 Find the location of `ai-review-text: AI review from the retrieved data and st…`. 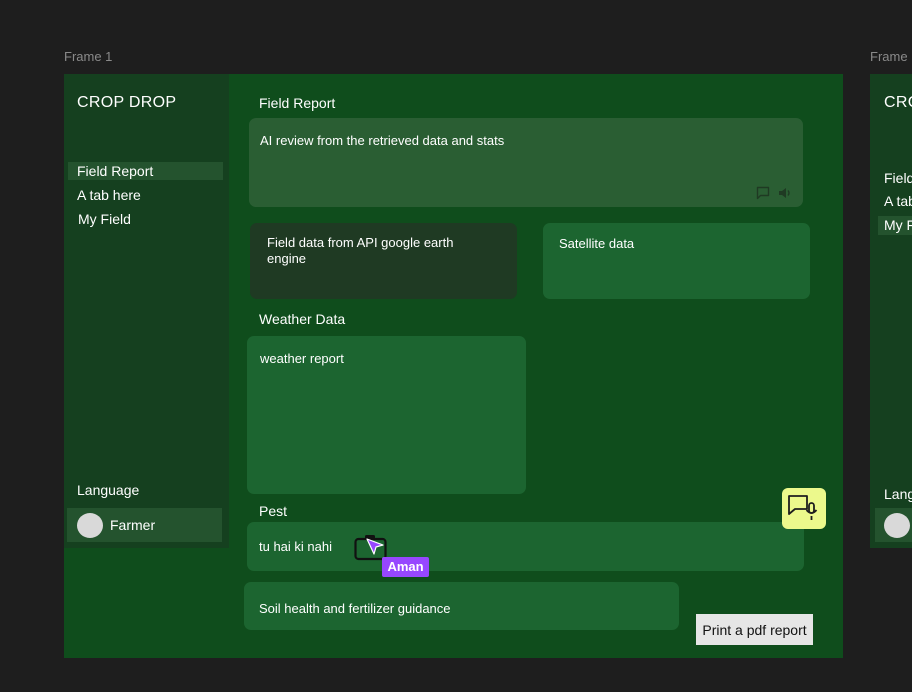

ai-review-text: AI review from the retrieved data and st… is located at coordinates (382, 140).